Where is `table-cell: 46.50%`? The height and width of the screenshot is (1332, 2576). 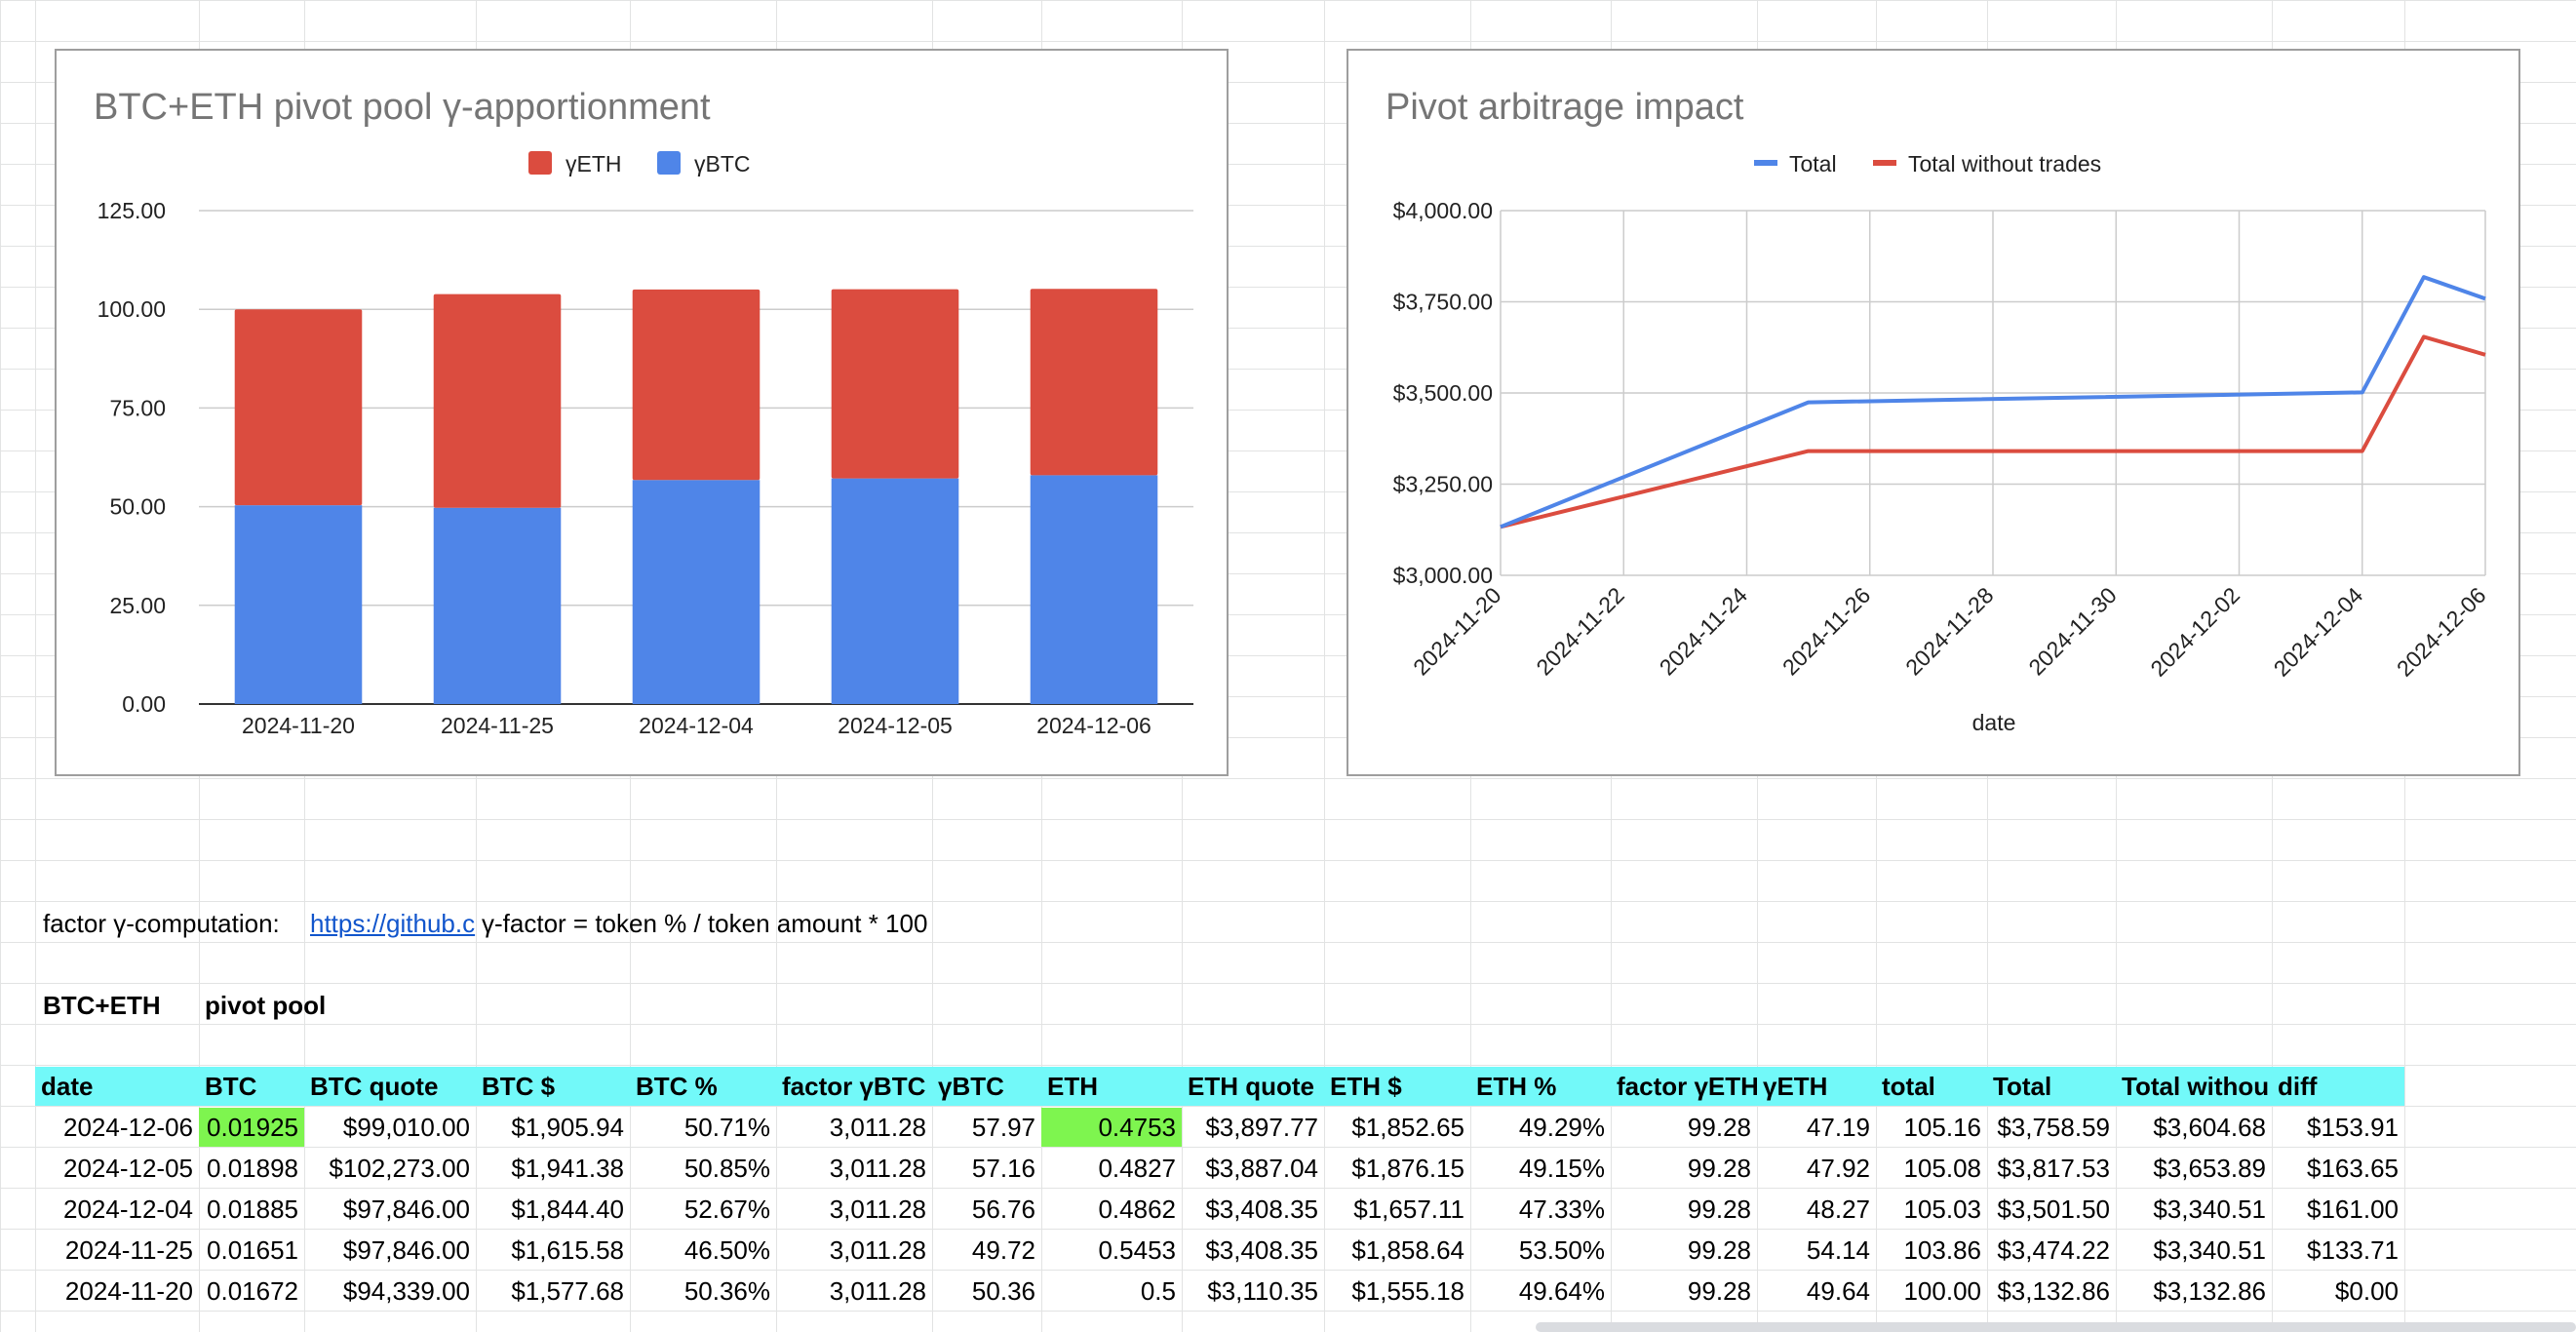
table-cell: 46.50% is located at coordinates (703, 1250).